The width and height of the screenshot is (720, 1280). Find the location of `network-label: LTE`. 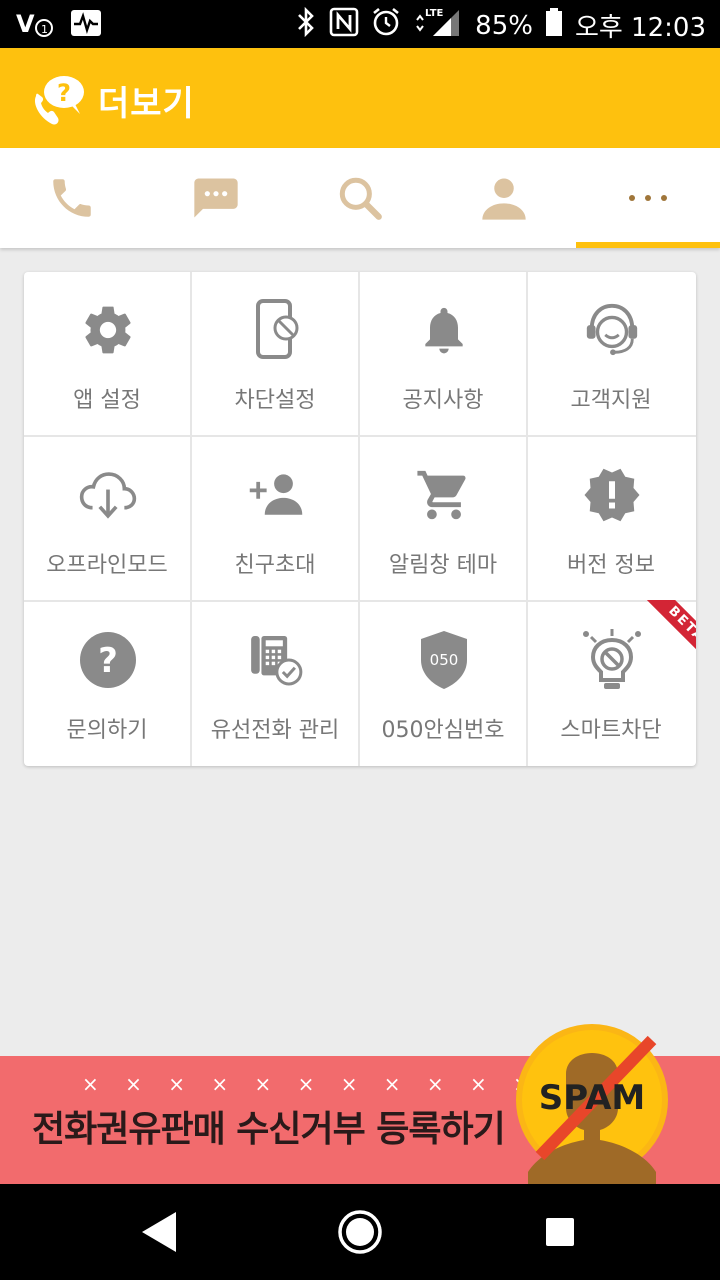

network-label: LTE is located at coordinates (434, 13).